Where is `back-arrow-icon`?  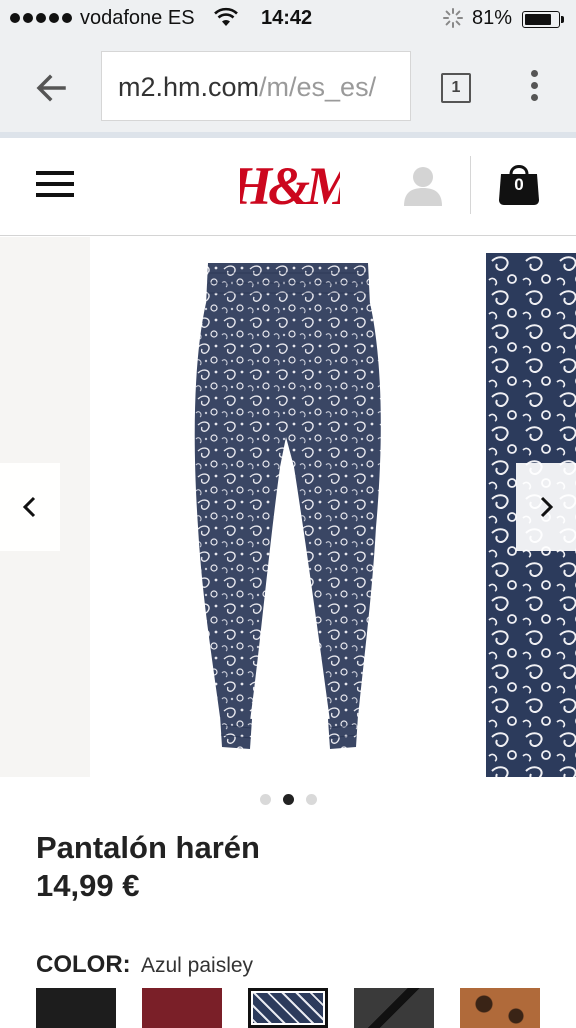 back-arrow-icon is located at coordinates (52, 88).